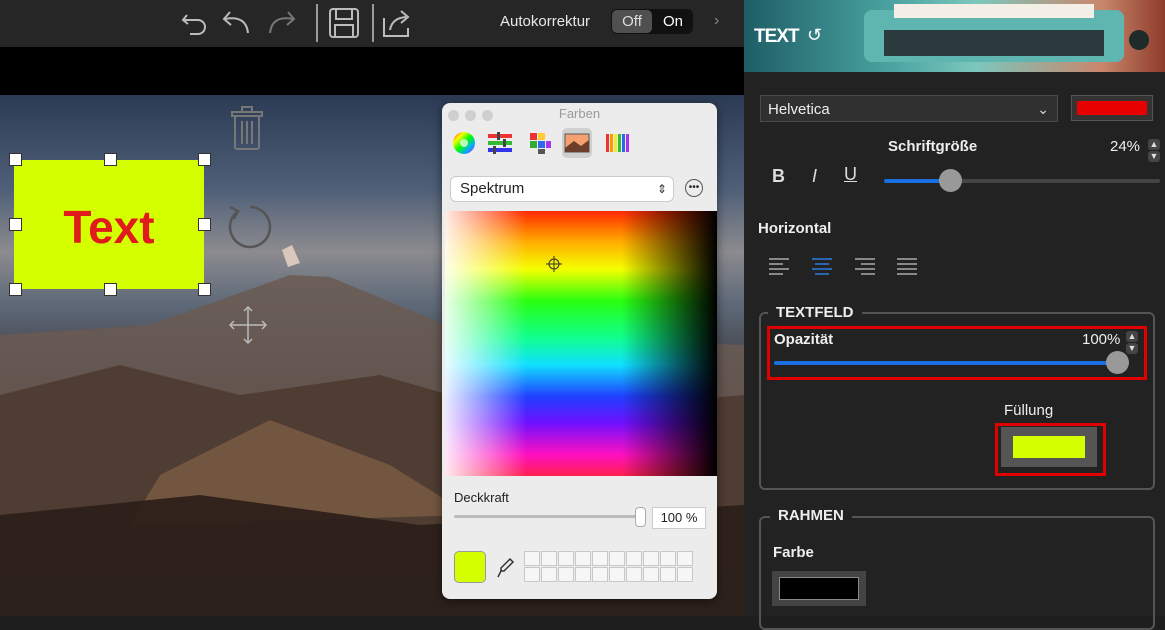  I want to click on font-color-swatch, so click(1112, 108).